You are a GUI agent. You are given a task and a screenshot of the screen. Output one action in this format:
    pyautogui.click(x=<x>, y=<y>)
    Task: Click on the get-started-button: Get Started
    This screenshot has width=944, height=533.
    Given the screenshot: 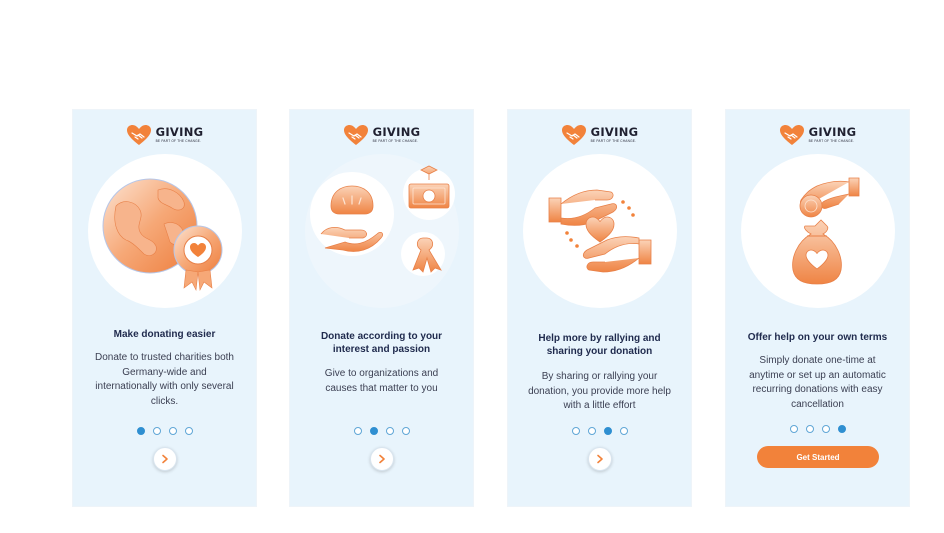 What is the action you would take?
    pyautogui.click(x=818, y=457)
    